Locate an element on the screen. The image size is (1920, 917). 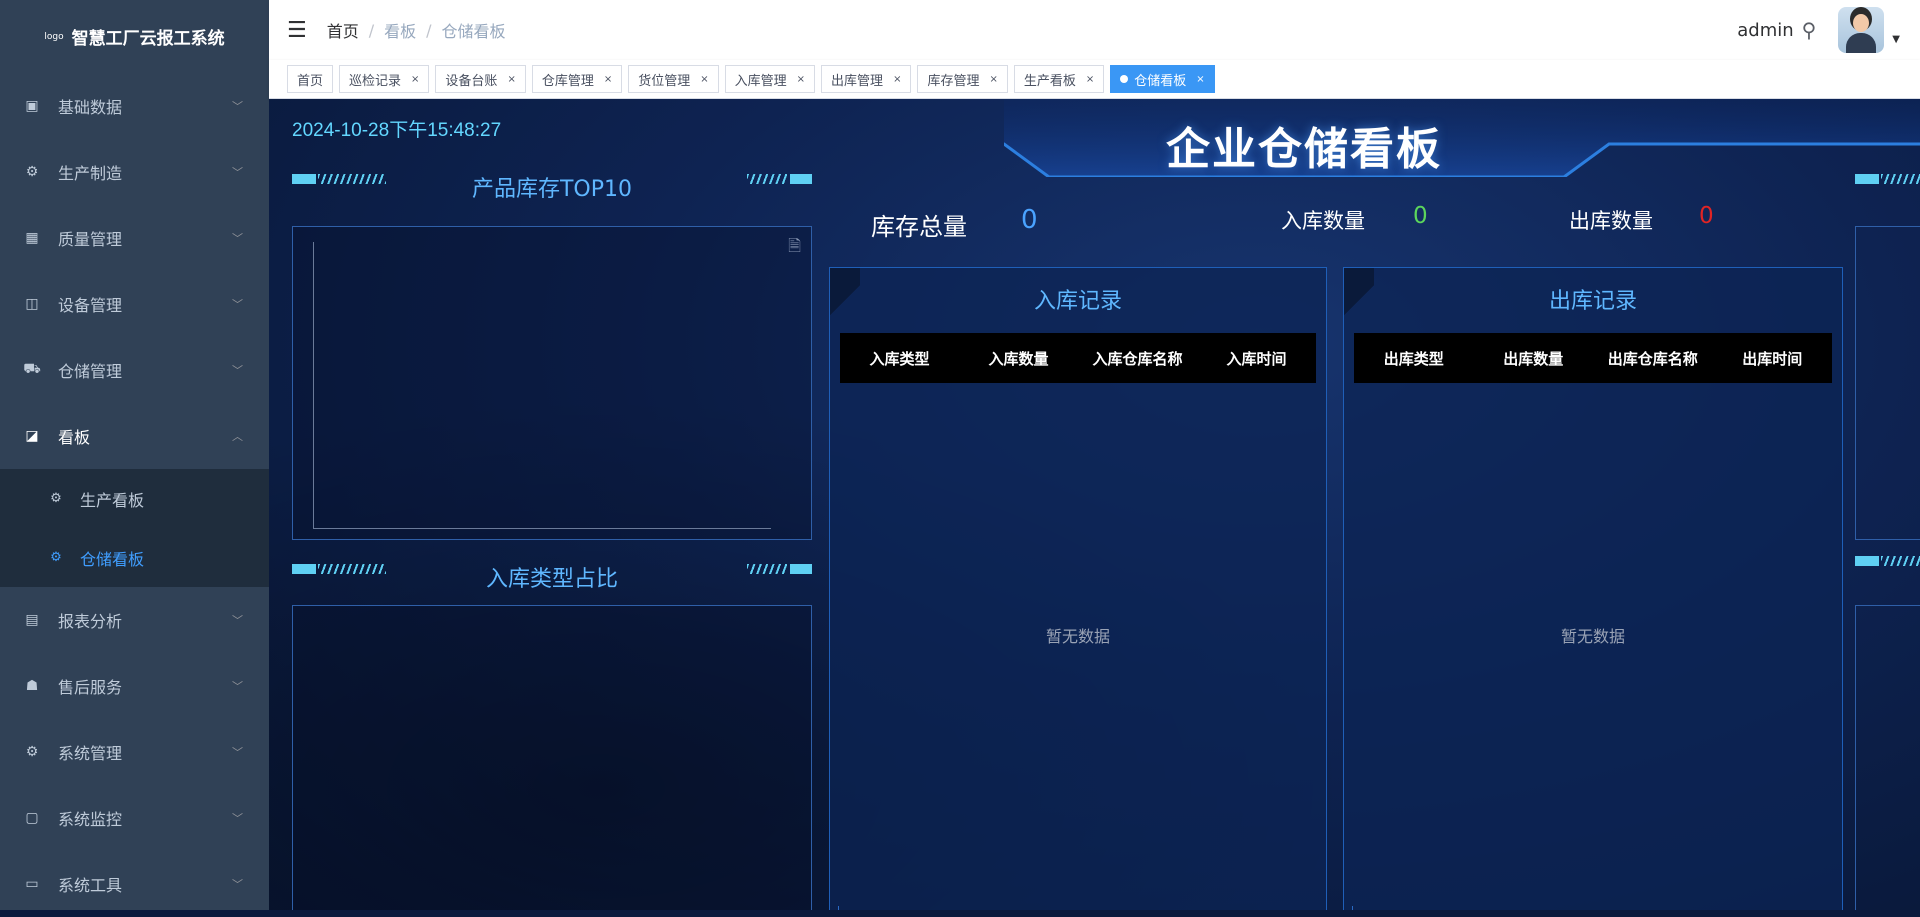
equipment-icon: ◫ is located at coordinates (32, 304).